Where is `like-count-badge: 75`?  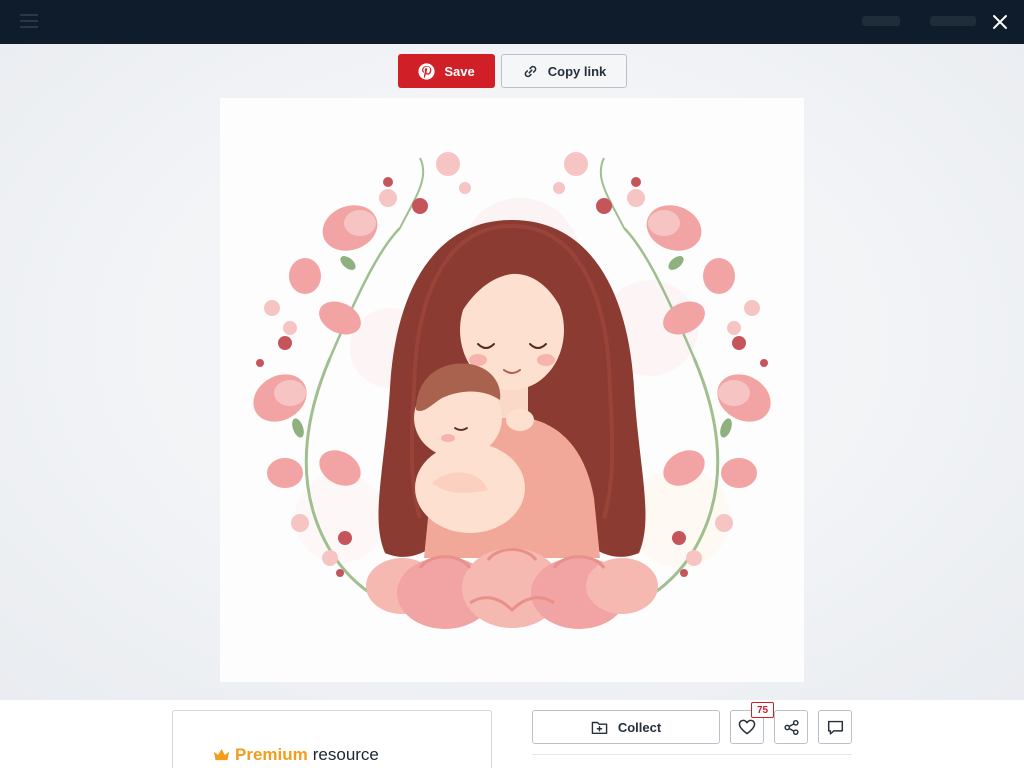 like-count-badge: 75 is located at coordinates (762, 710).